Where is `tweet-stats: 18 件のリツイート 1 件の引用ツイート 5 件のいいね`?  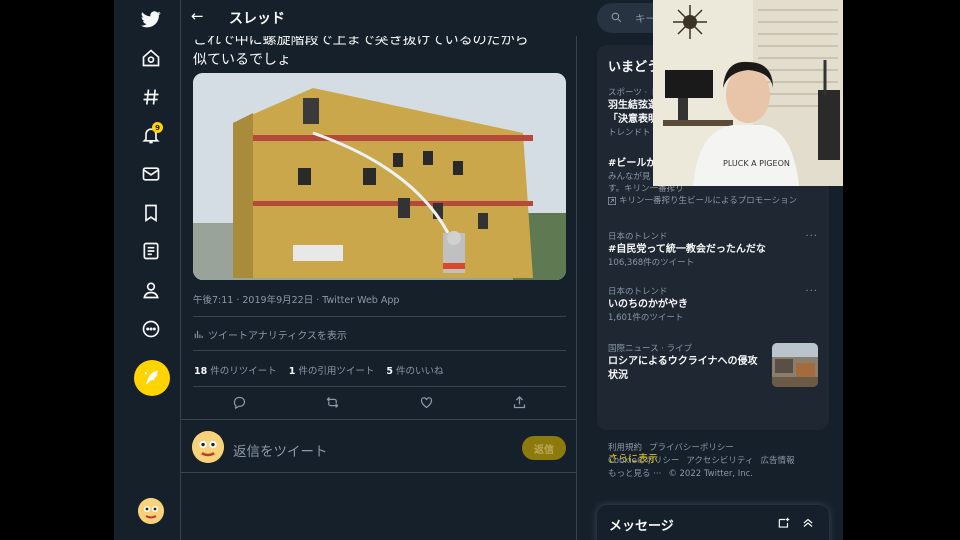
tweet-stats: 18 件のリツイート 1 件の引用ツイート 5 件のいいね is located at coordinates (319, 370).